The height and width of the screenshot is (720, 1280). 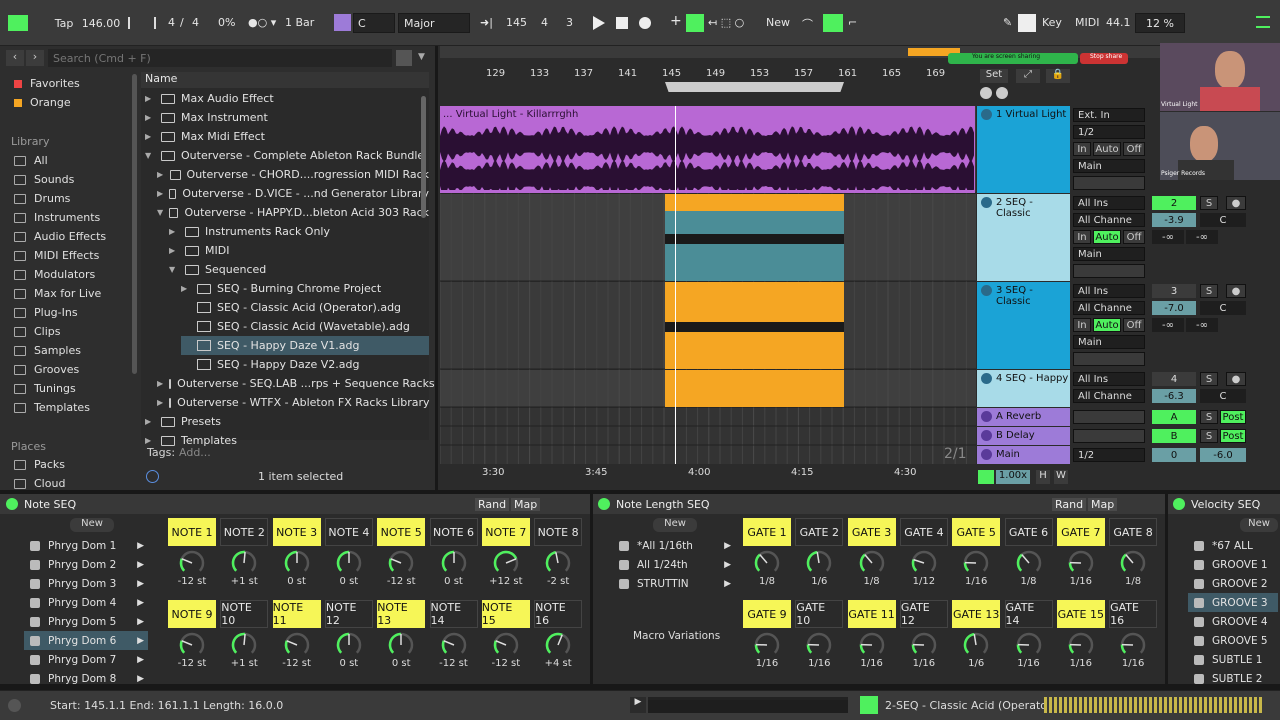 I want to click on rand-button: Rand, so click(x=492, y=504).